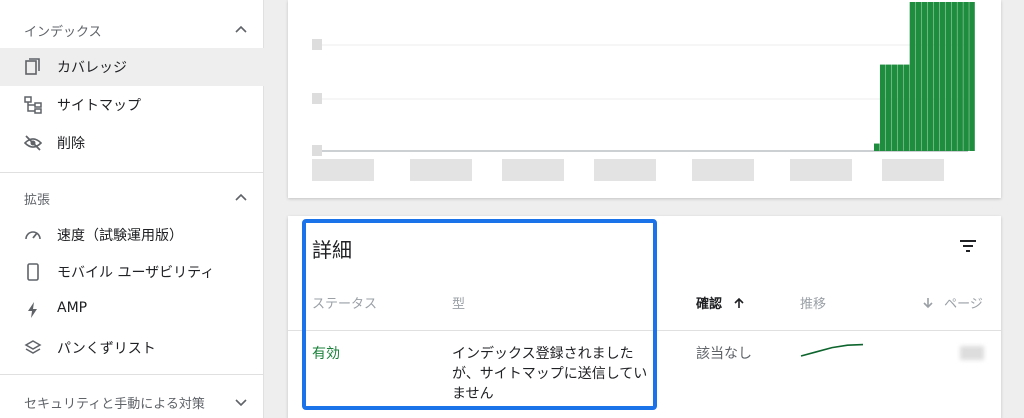 This screenshot has height=418, width=1024. What do you see at coordinates (543, 354) in the screenshot?
I see `row-type-line: インデックス登録されました` at bounding box center [543, 354].